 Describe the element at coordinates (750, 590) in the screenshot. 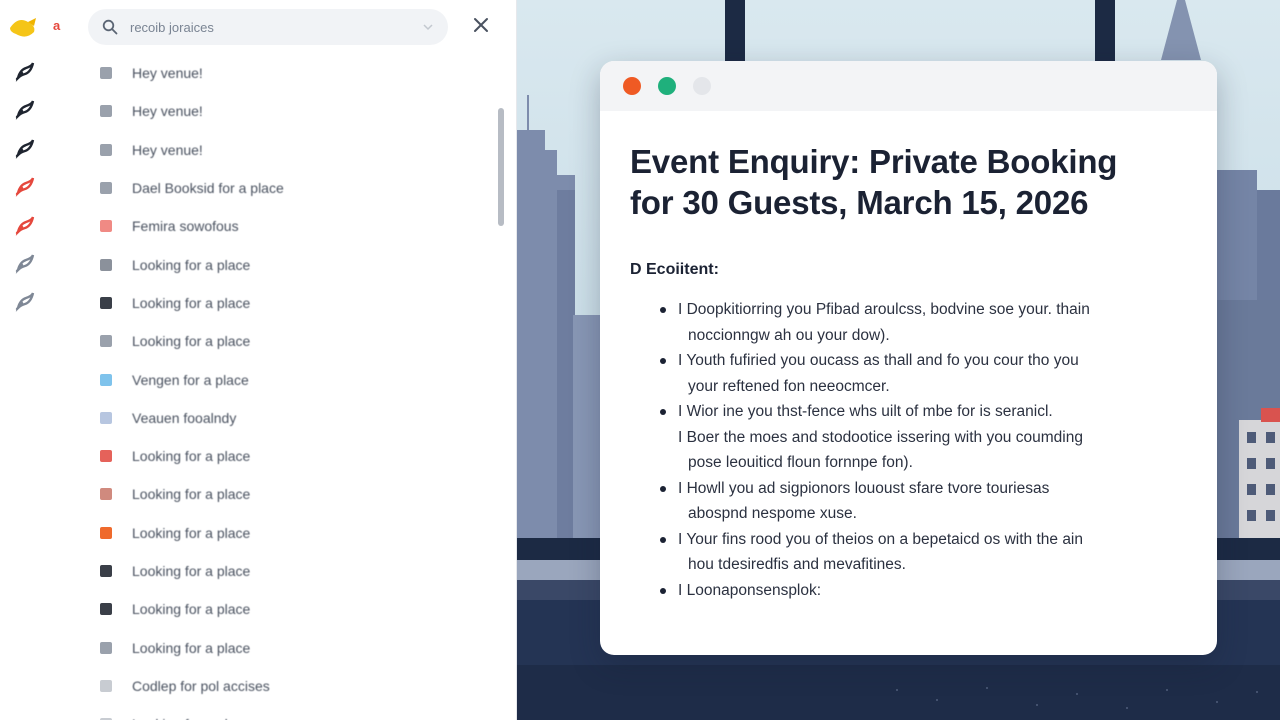

I see `list-item-line: I Loonaponsensplok:` at that location.